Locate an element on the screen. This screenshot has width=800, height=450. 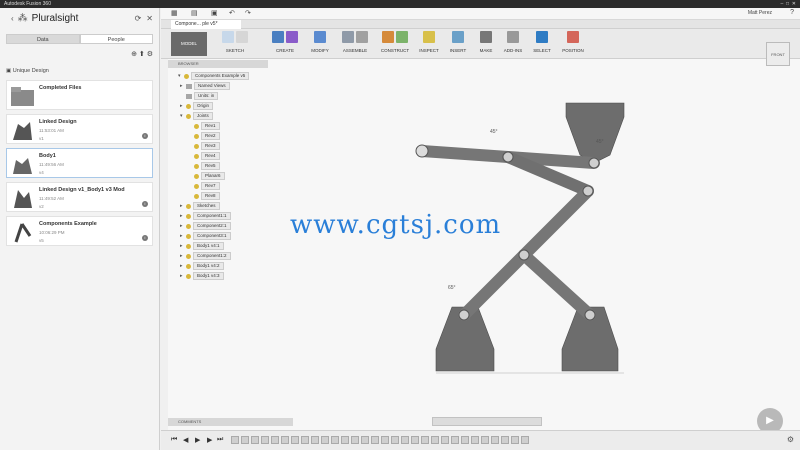
browser-node: ▸ Component1:1 is located at coordinates (205, 216).